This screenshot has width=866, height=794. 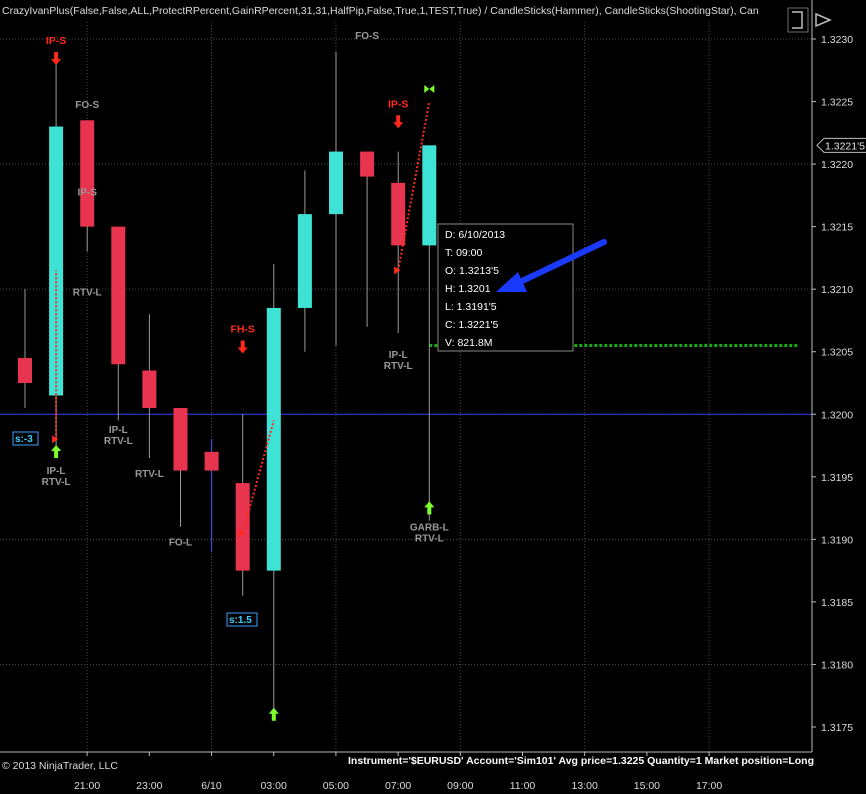 I want to click on signal-label: FH-S, so click(x=242, y=329).